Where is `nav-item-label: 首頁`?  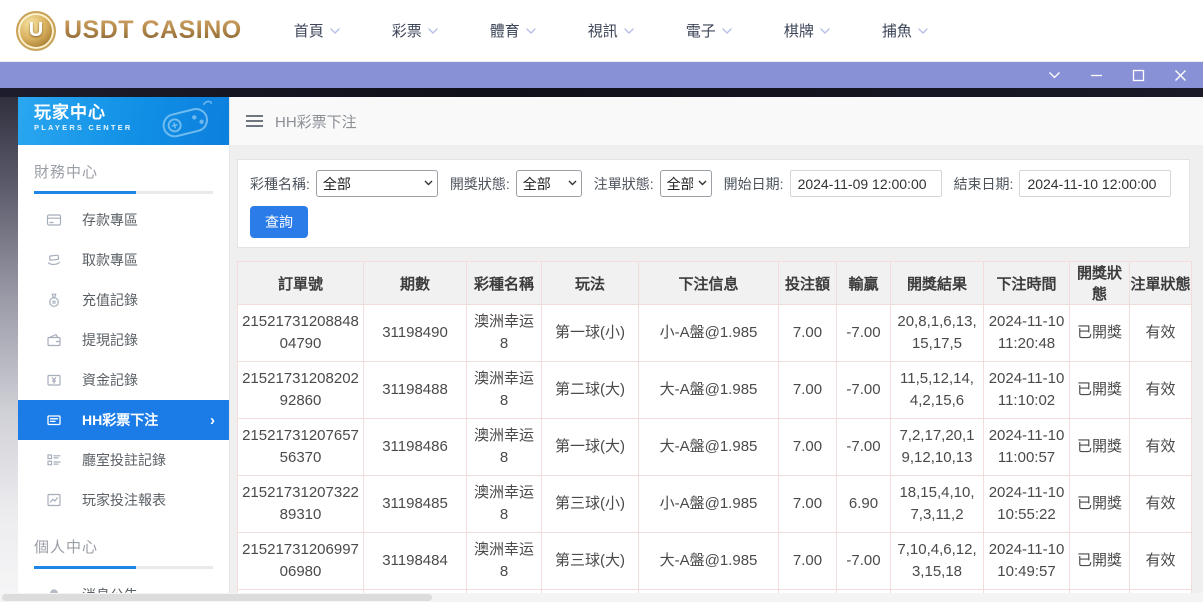 nav-item-label: 首頁 is located at coordinates (308, 31).